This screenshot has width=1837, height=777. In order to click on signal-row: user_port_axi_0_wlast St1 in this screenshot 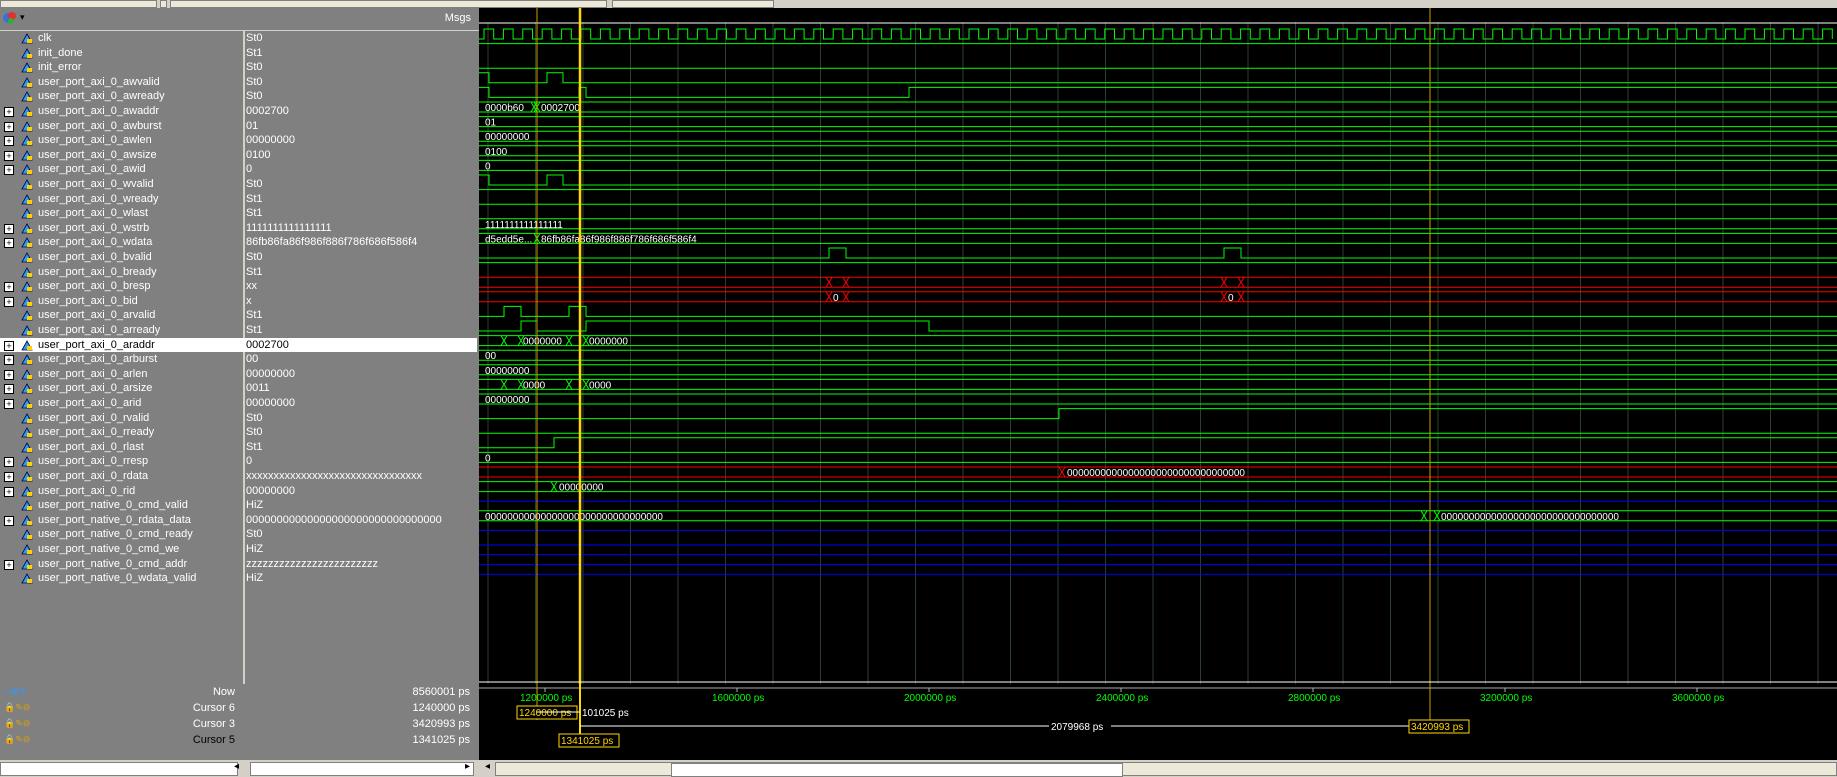, I will do `click(238, 213)`.